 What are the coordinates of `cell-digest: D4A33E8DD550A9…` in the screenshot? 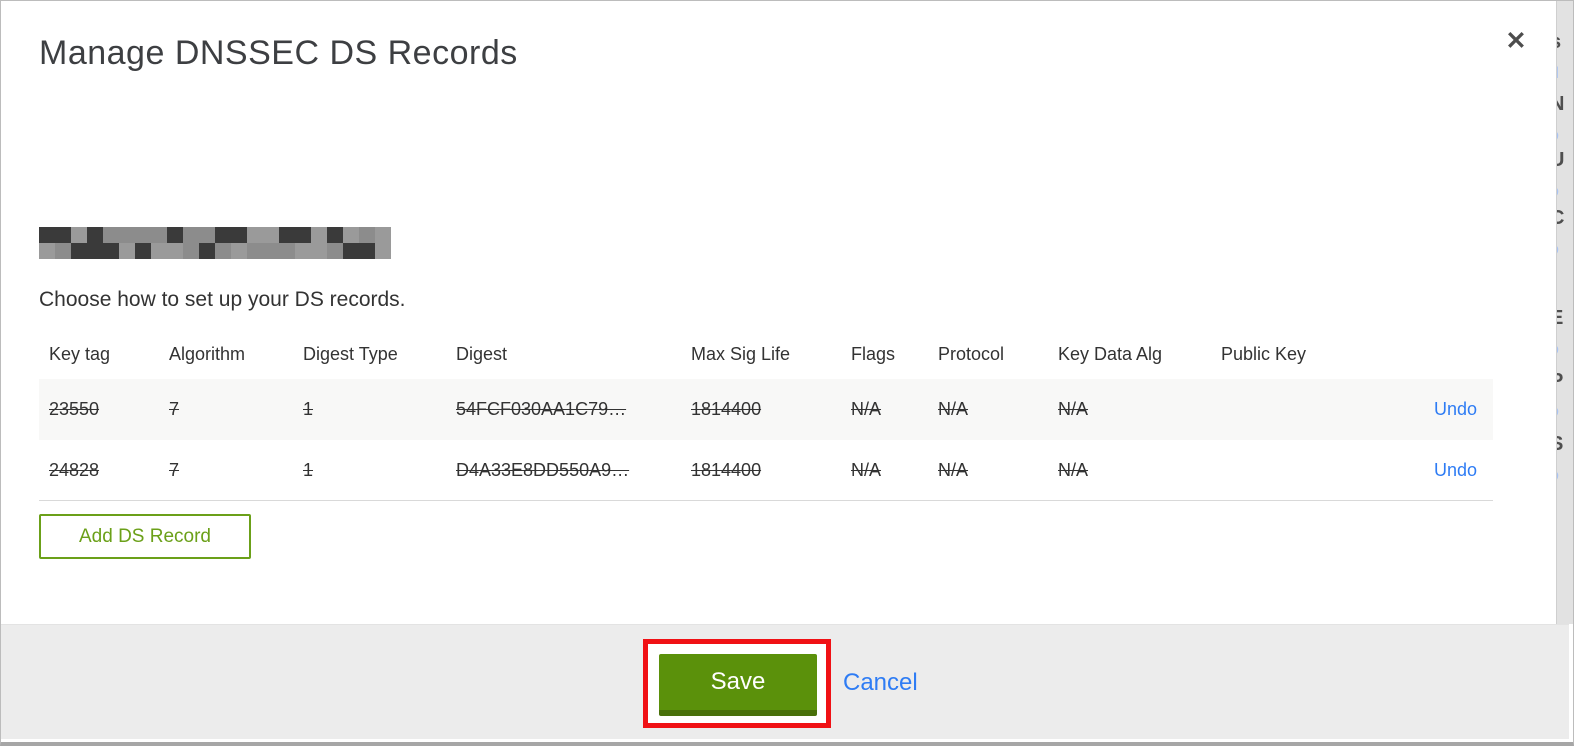 It's located at (543, 469).